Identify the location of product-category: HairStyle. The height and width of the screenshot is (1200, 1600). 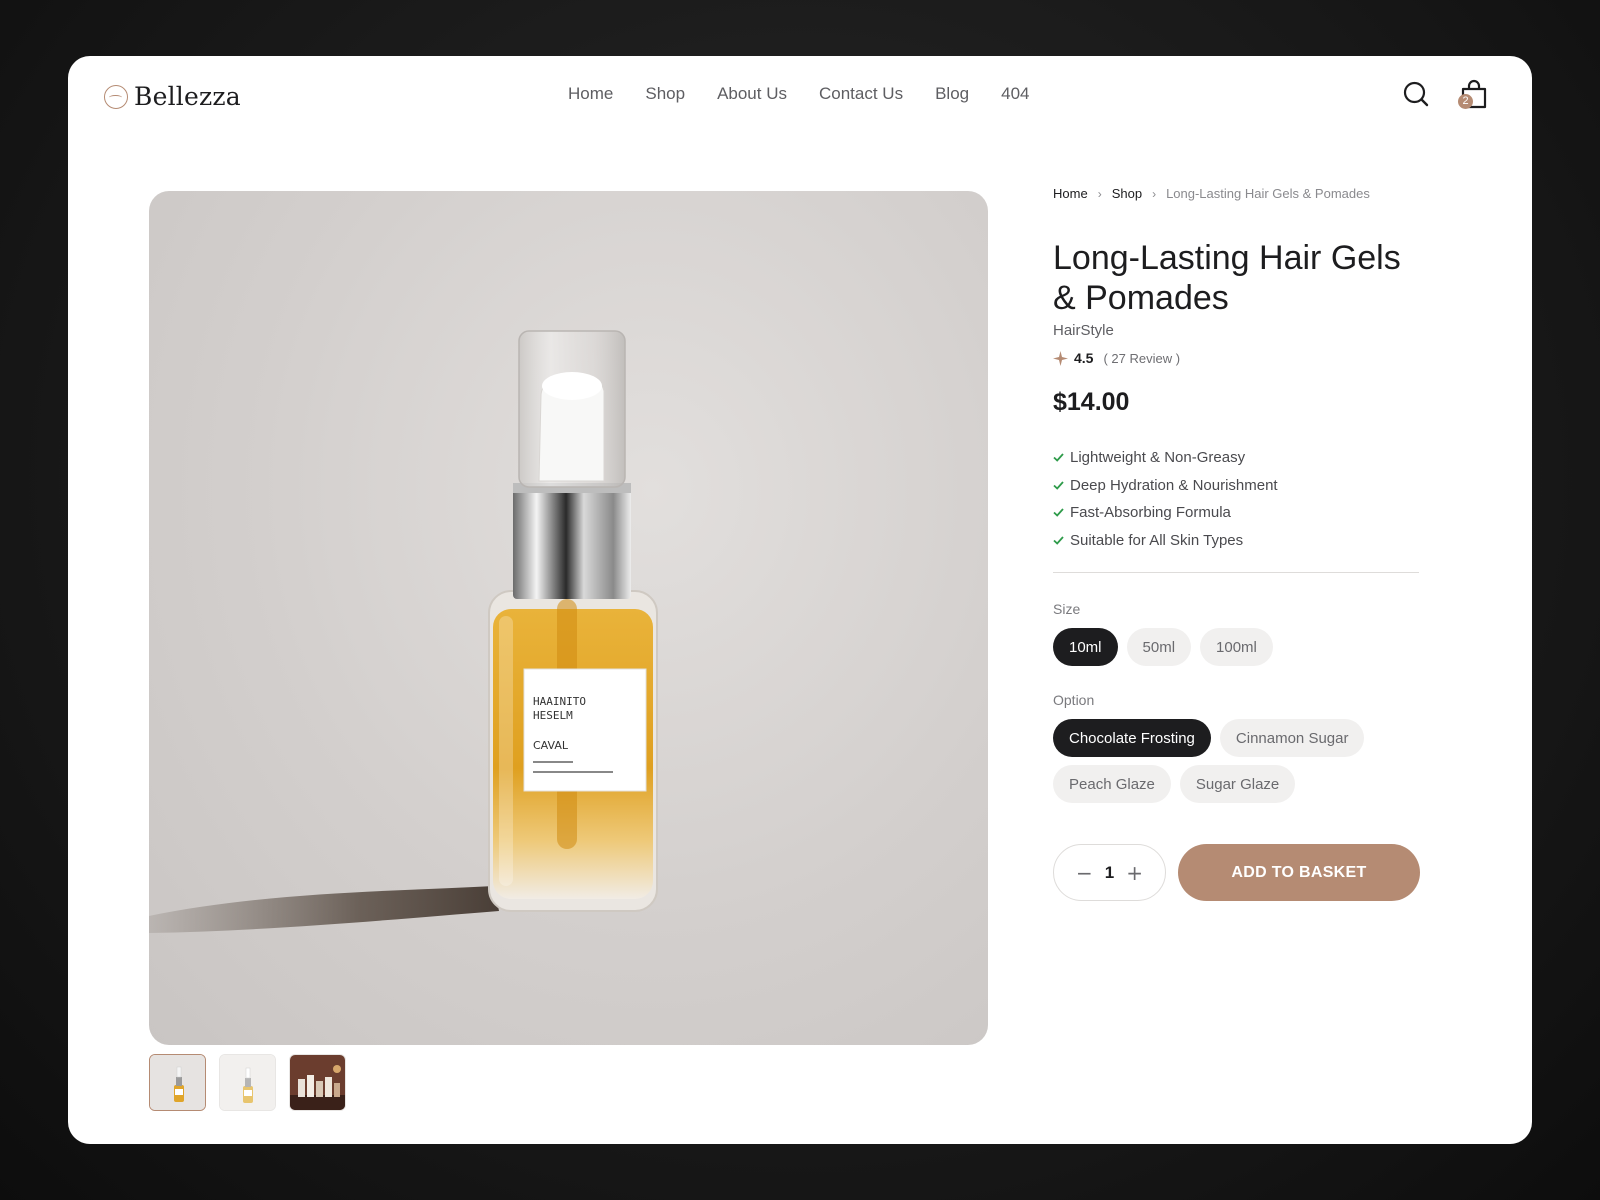
(1083, 330).